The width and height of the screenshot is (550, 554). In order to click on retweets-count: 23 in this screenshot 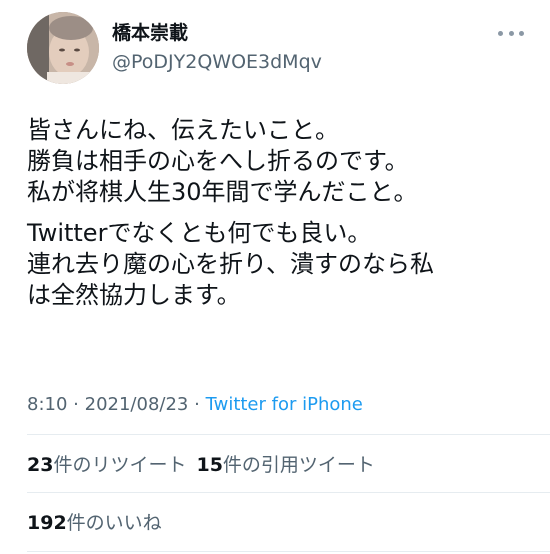, I will do `click(40, 465)`.